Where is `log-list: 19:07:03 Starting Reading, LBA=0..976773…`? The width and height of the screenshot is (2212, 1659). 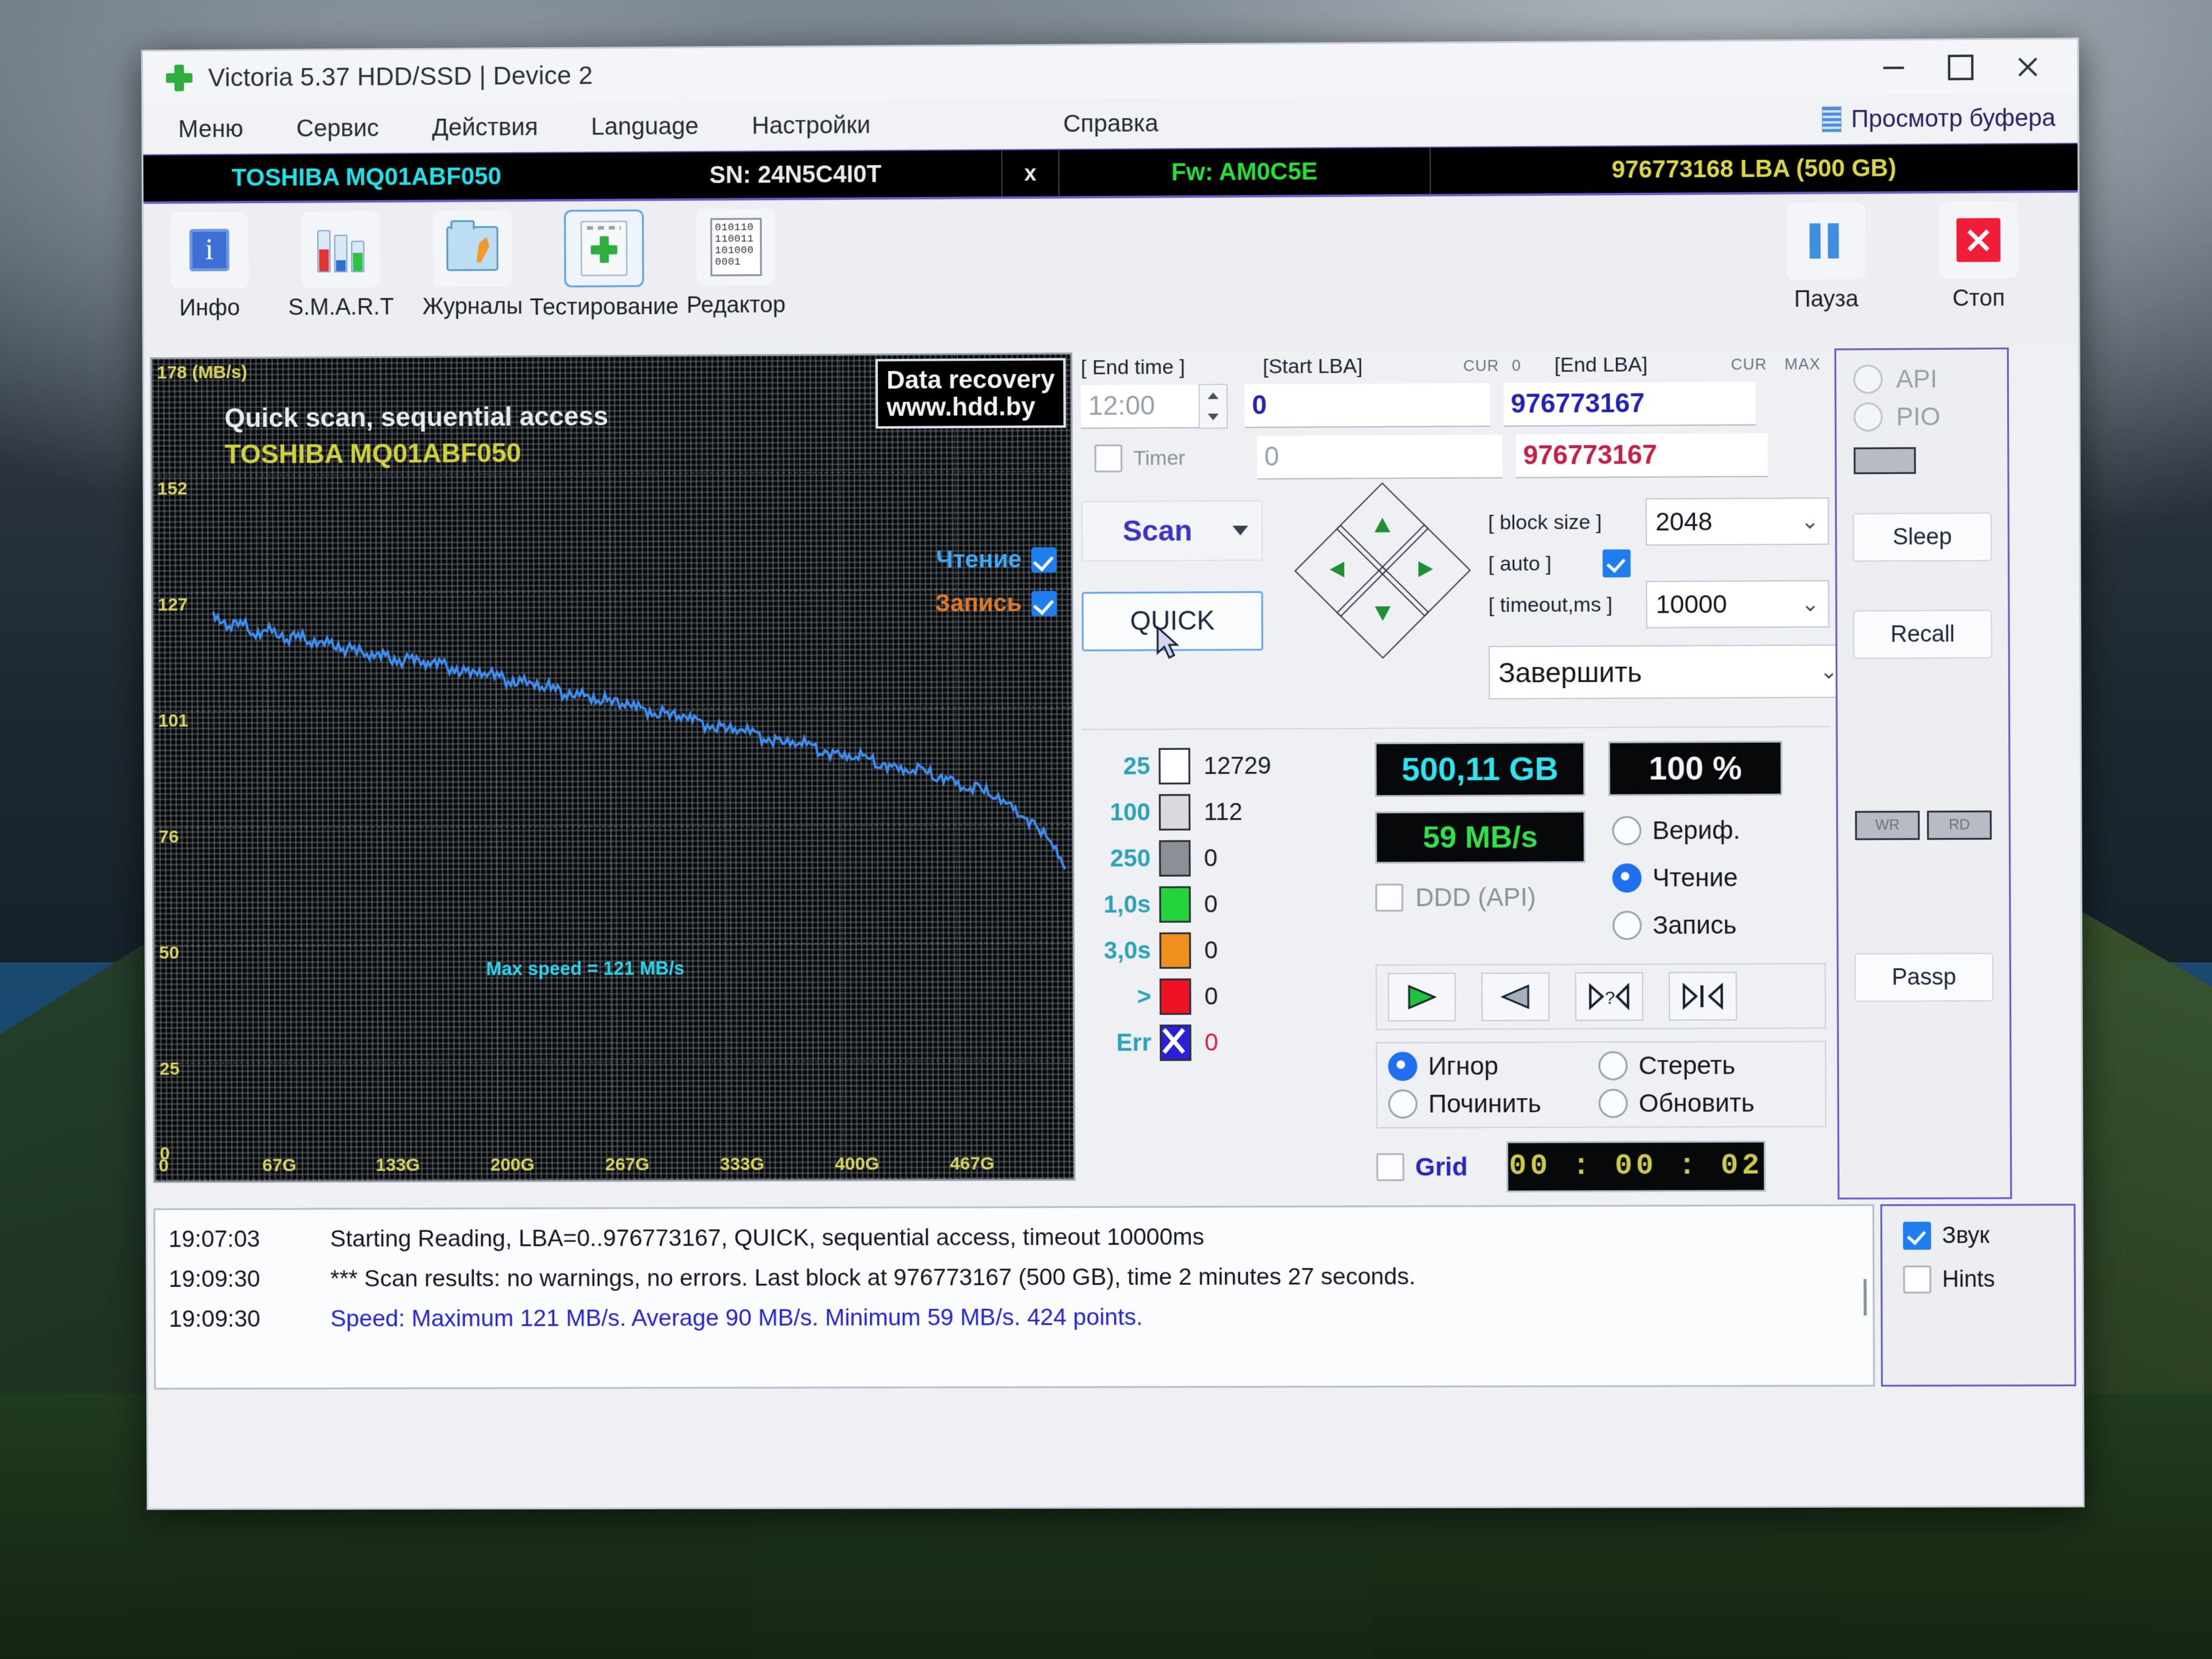
log-list: 19:07:03 Starting Reading, LBA=0..976773… is located at coordinates (1014, 1297).